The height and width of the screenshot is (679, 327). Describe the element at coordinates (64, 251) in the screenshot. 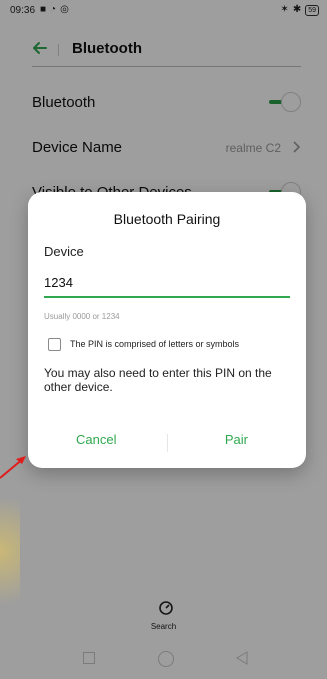

I see `device-label: Device` at that location.